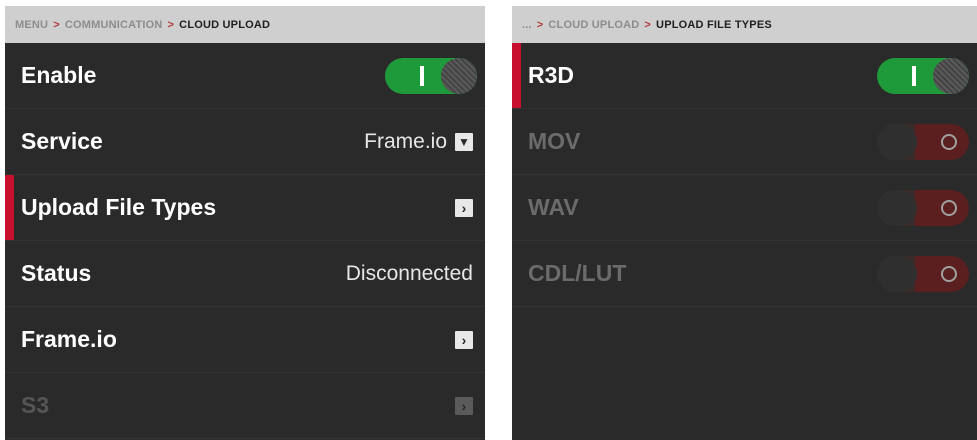 This screenshot has width=977, height=440. What do you see at coordinates (431, 75) in the screenshot?
I see `enable-toggle` at bounding box center [431, 75].